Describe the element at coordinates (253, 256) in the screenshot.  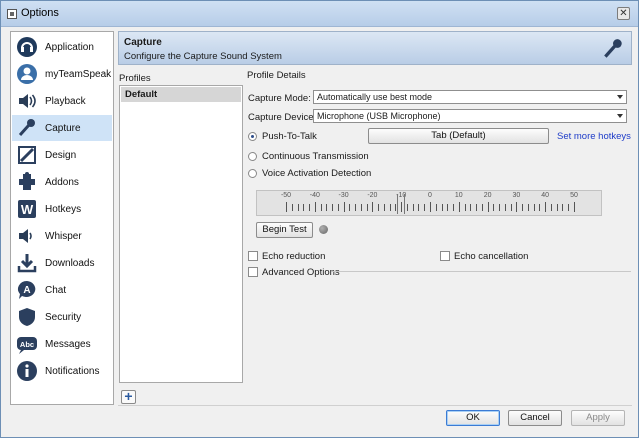
I see `echo-reduction-checkbox` at that location.